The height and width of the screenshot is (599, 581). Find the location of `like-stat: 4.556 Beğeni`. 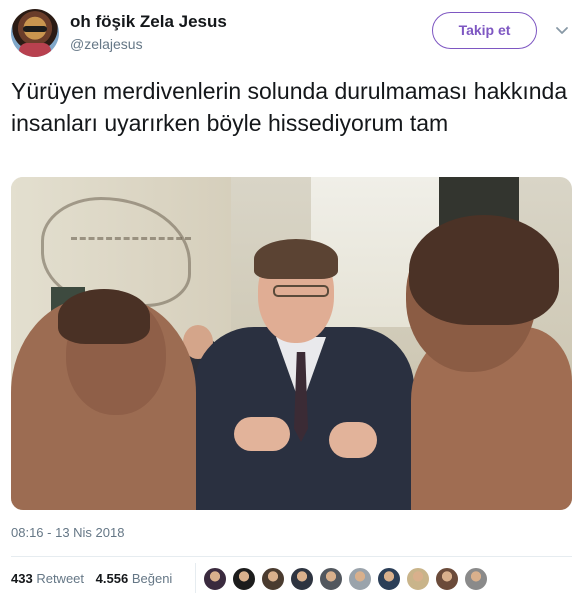

like-stat: 4.556 Beğeni is located at coordinates (134, 579).